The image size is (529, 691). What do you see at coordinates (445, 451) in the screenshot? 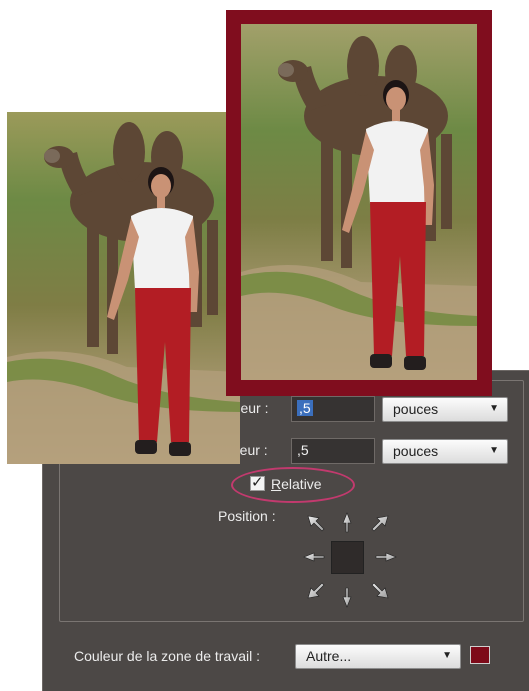
I see `height-unit-dropdown: pouces ▼` at bounding box center [445, 451].